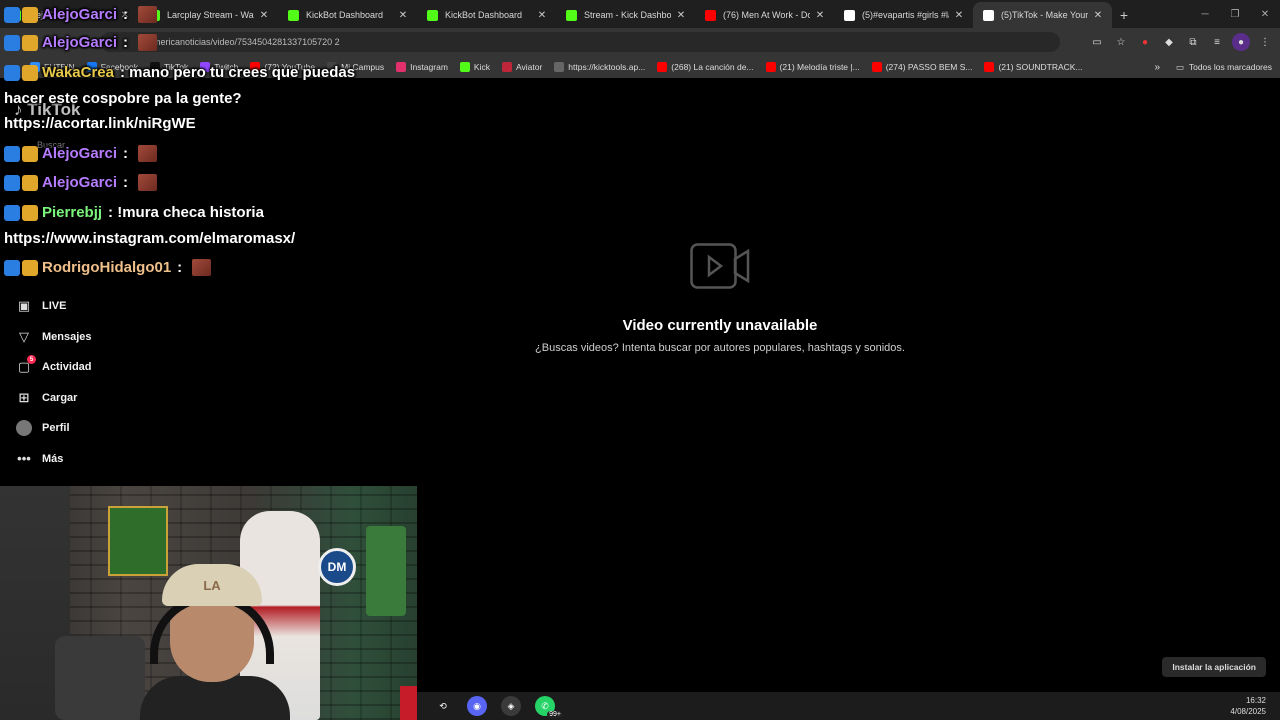 The image size is (1280, 720). I want to click on clock-date: 4/08/2025, so click(1248, 711).